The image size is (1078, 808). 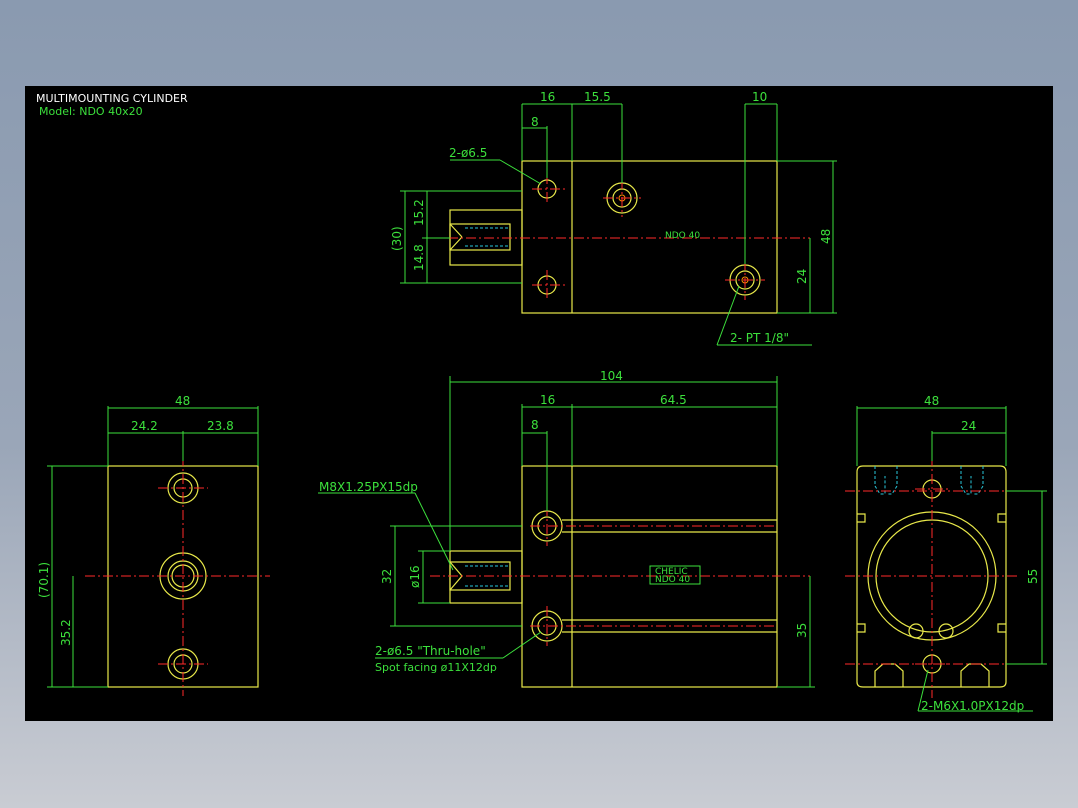 What do you see at coordinates (419, 257) in the screenshot?
I see `dim-14-8: 14.8` at bounding box center [419, 257].